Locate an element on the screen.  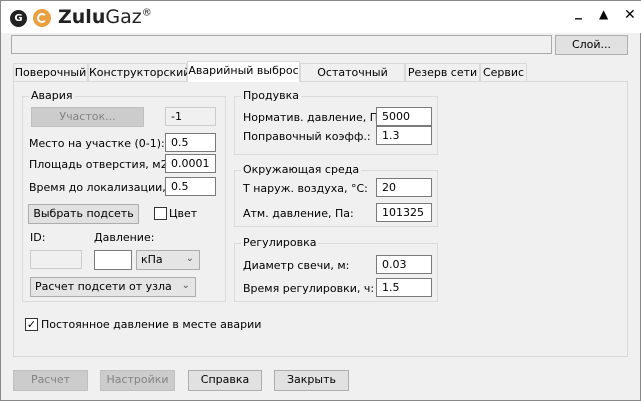
tab-residual-reserve: Остаточный запас is located at coordinates (352, 79).